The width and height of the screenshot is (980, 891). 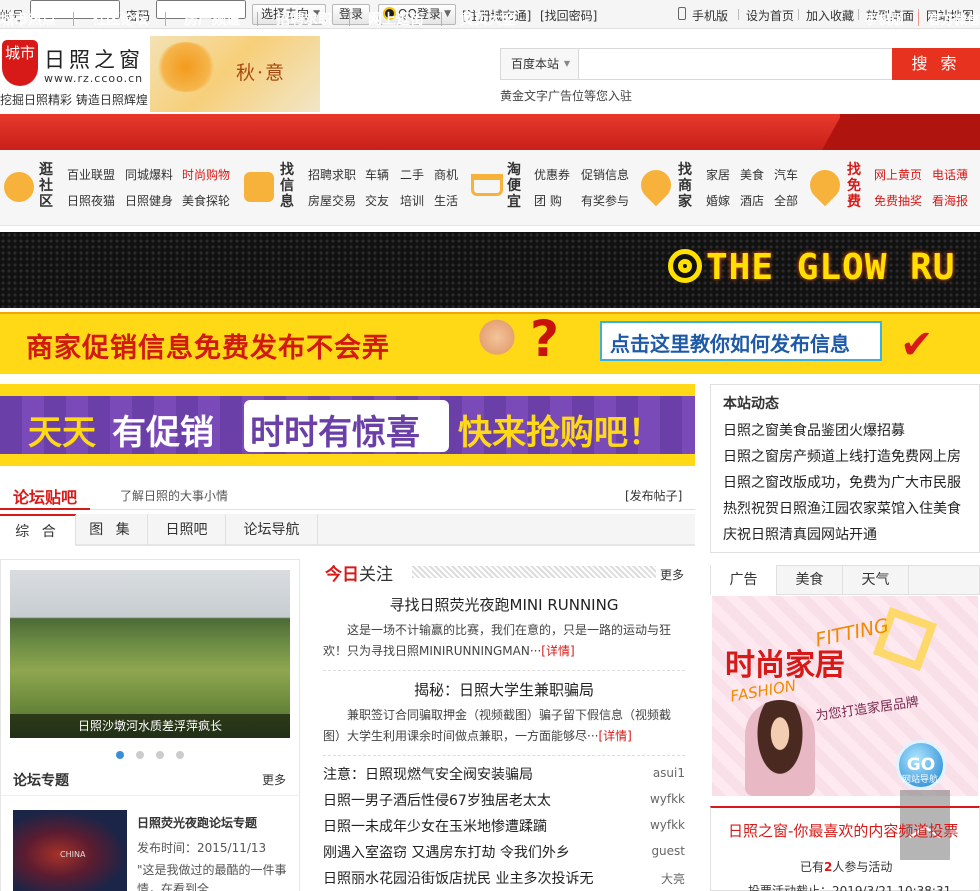 What do you see at coordinates (150, 654) in the screenshot?
I see `slideshow-photo` at bounding box center [150, 654].